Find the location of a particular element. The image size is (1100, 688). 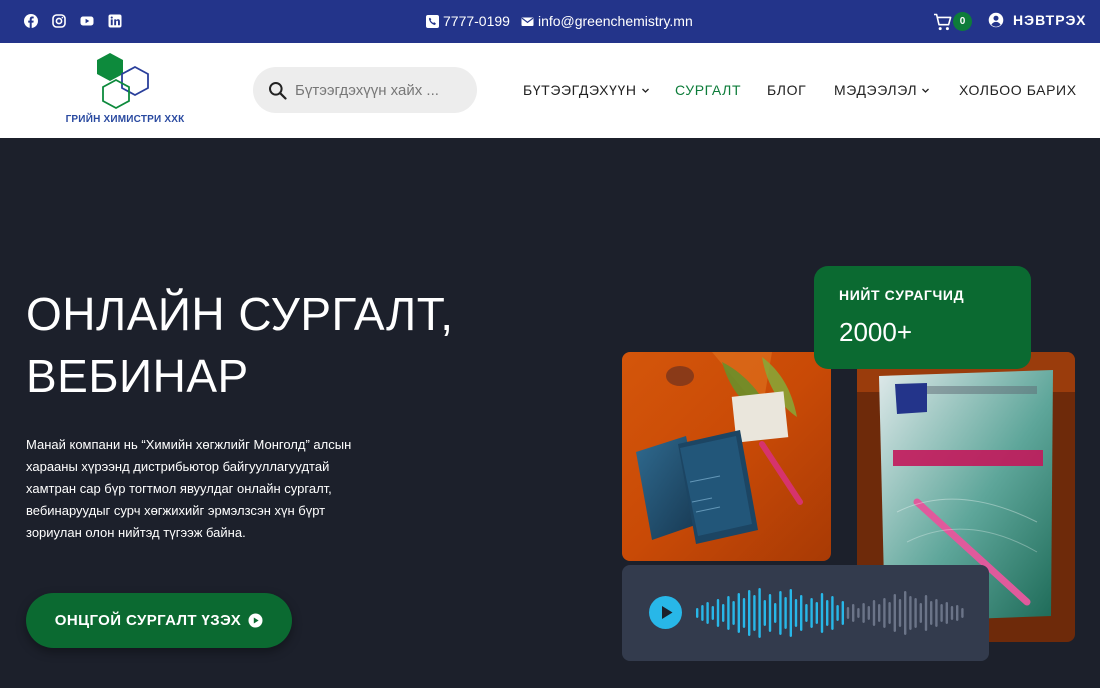

nav-label: МЭДЭЭЛЭЛ is located at coordinates (876, 90).